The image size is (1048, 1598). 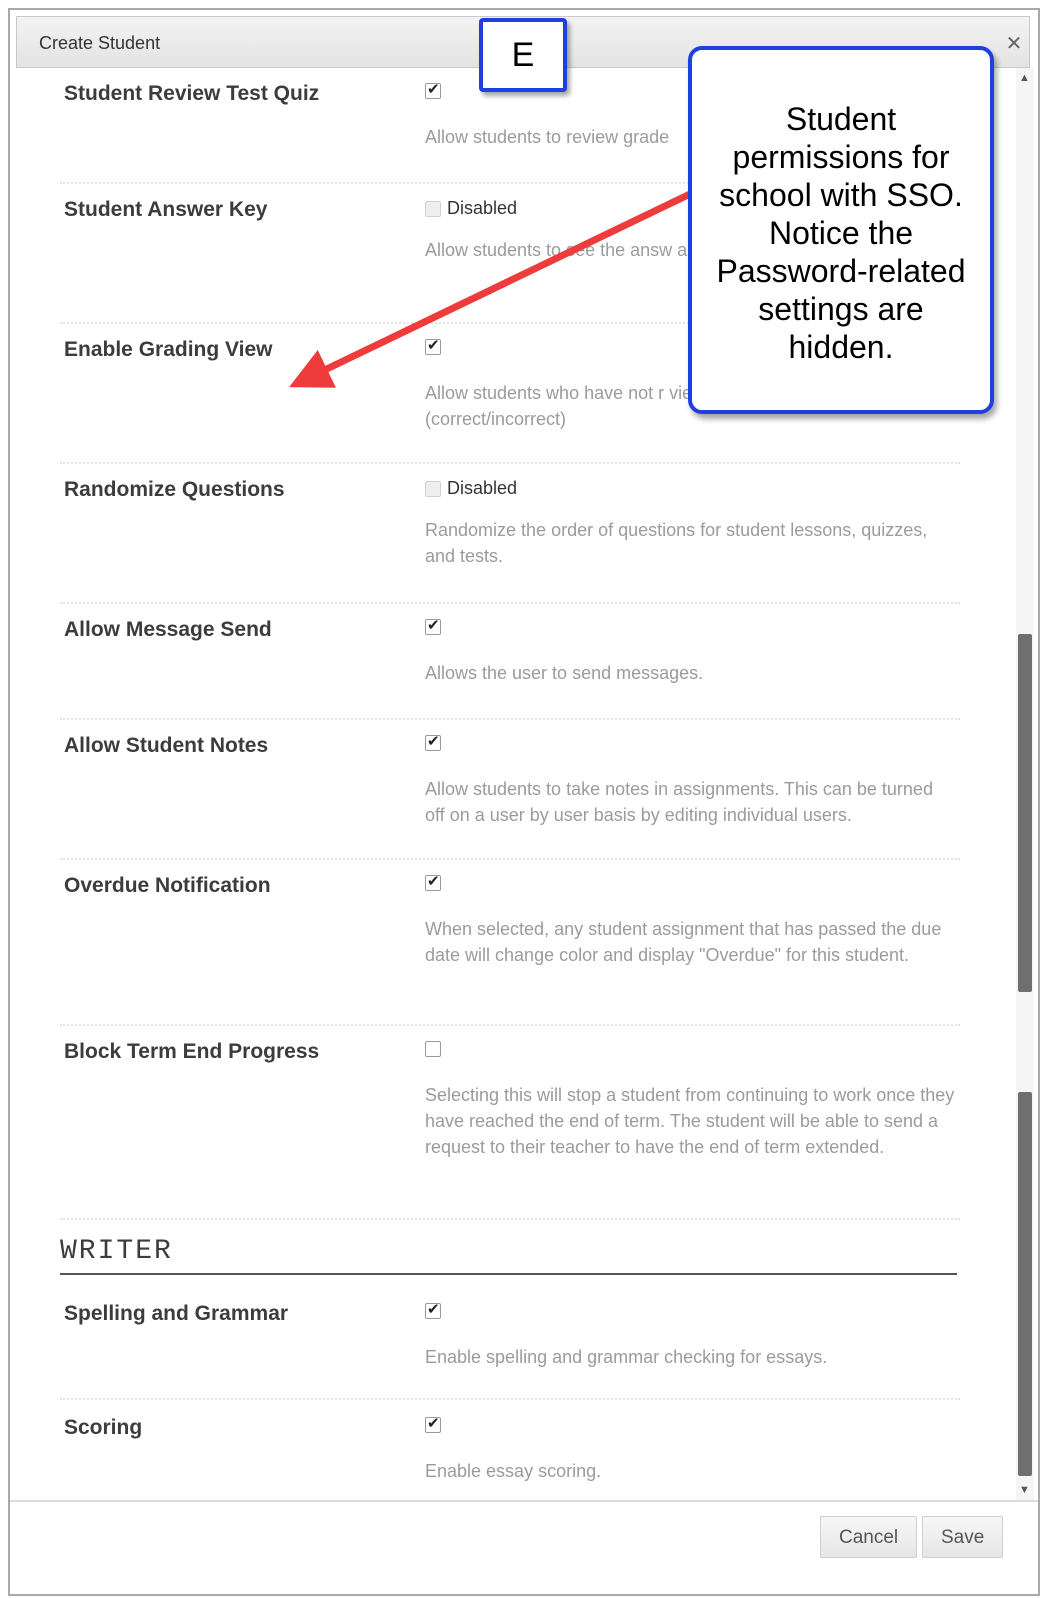 What do you see at coordinates (523, 55) in the screenshot?
I see `annotation-badge-e: E` at bounding box center [523, 55].